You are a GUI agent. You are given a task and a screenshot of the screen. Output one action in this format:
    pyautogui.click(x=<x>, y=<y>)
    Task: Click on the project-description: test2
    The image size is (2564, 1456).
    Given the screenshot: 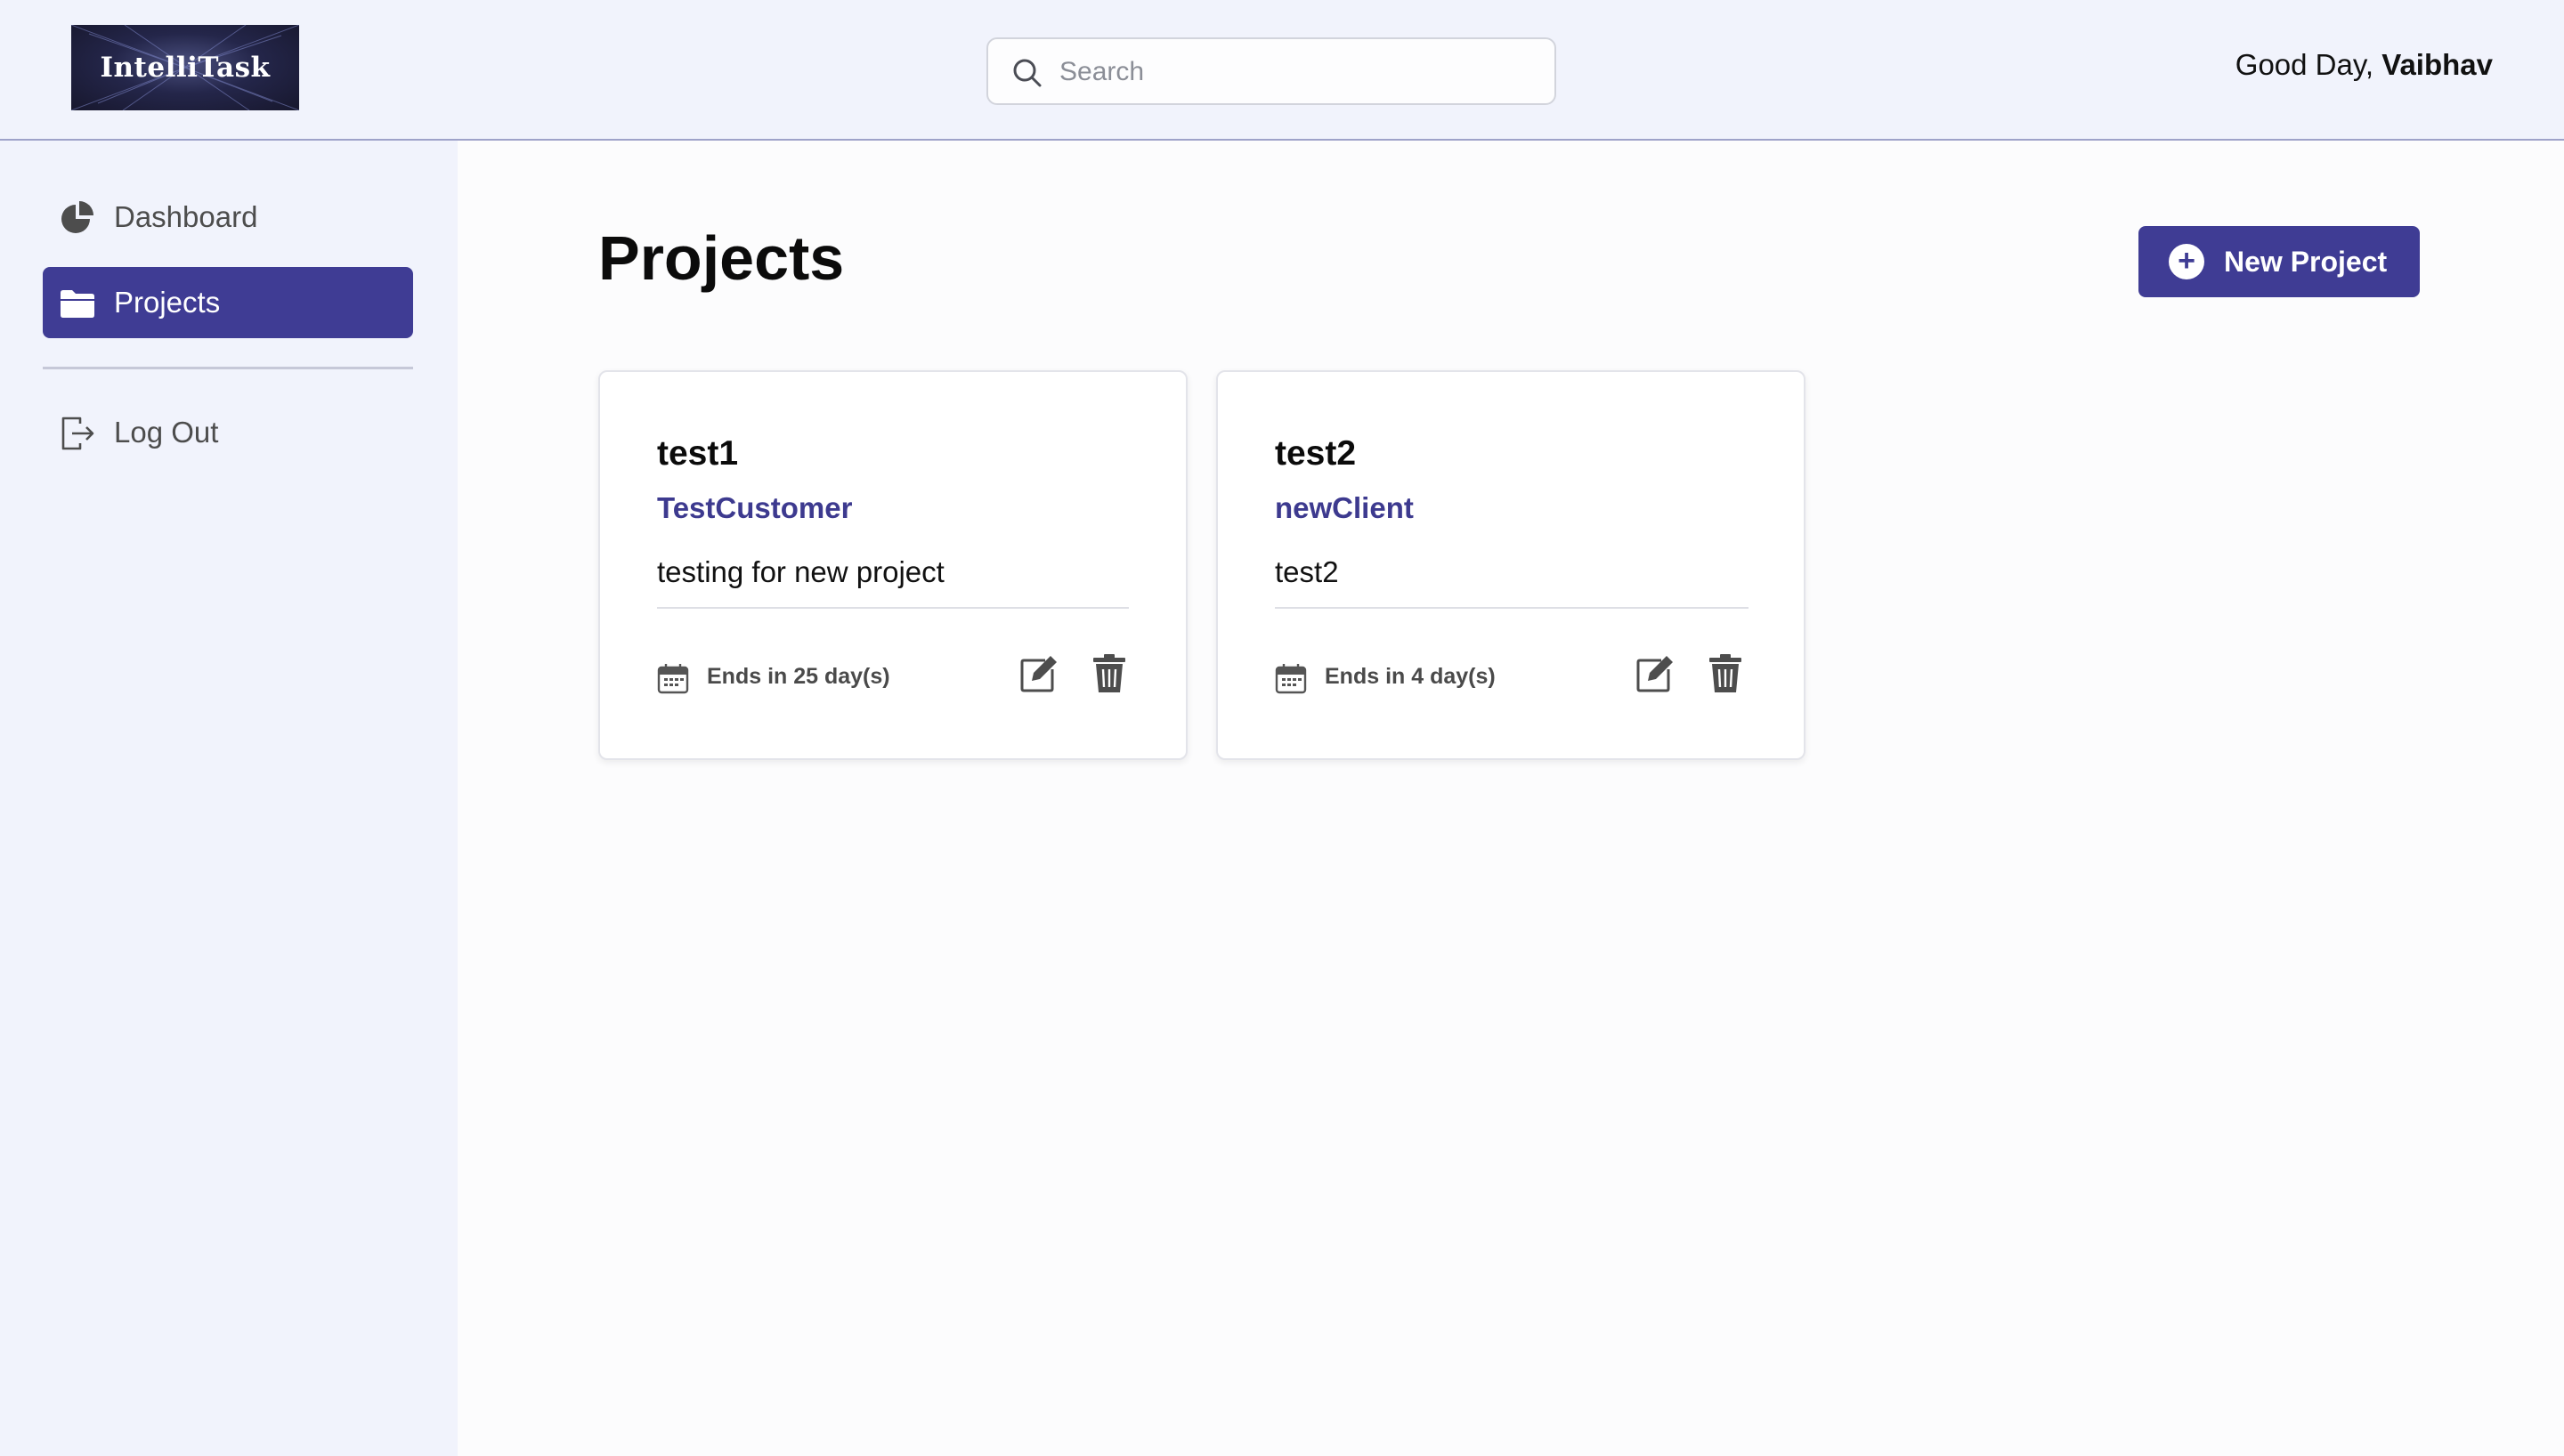 What is the action you would take?
    pyautogui.click(x=1307, y=571)
    